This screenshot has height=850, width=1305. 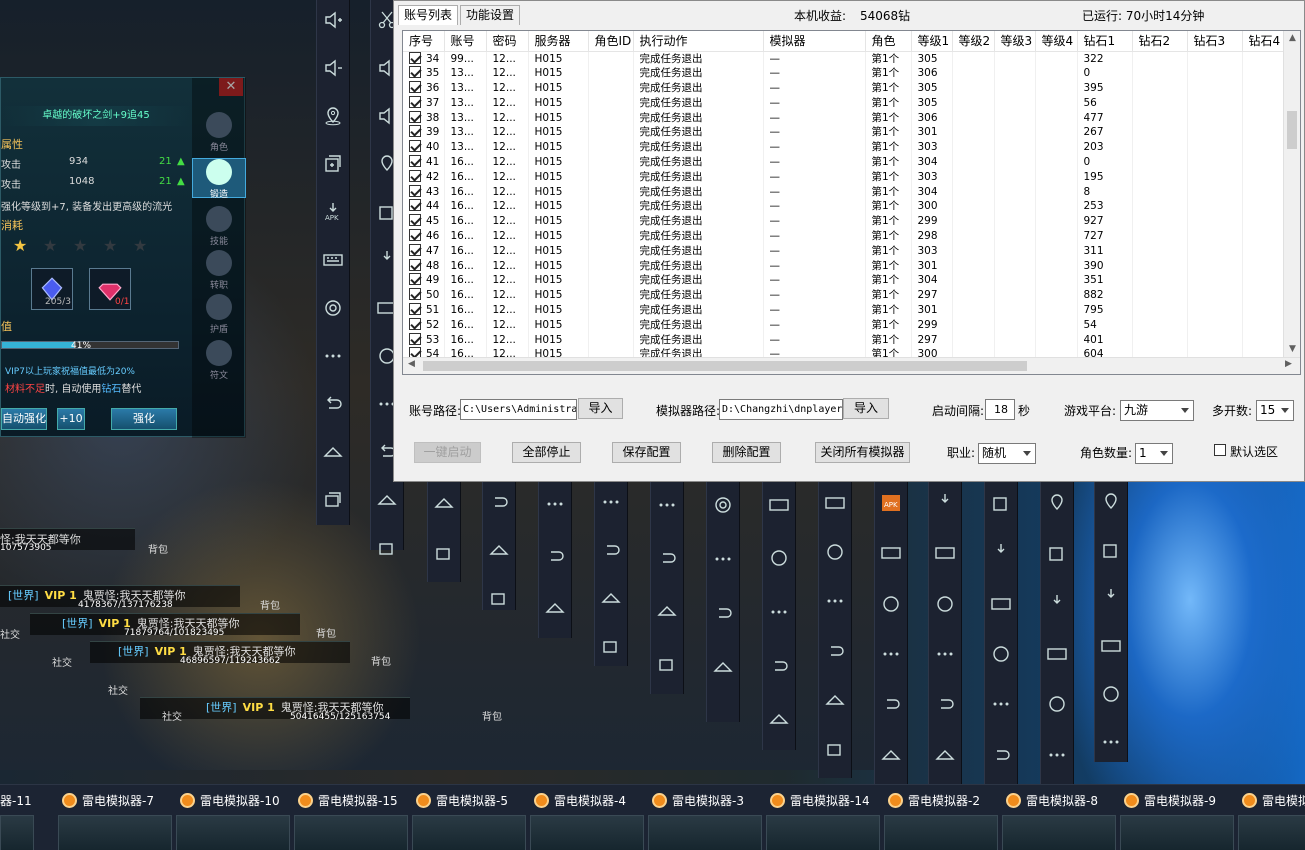 What do you see at coordinates (1264, 41) in the screenshot?
I see `column-header: 钻石4` at bounding box center [1264, 41].